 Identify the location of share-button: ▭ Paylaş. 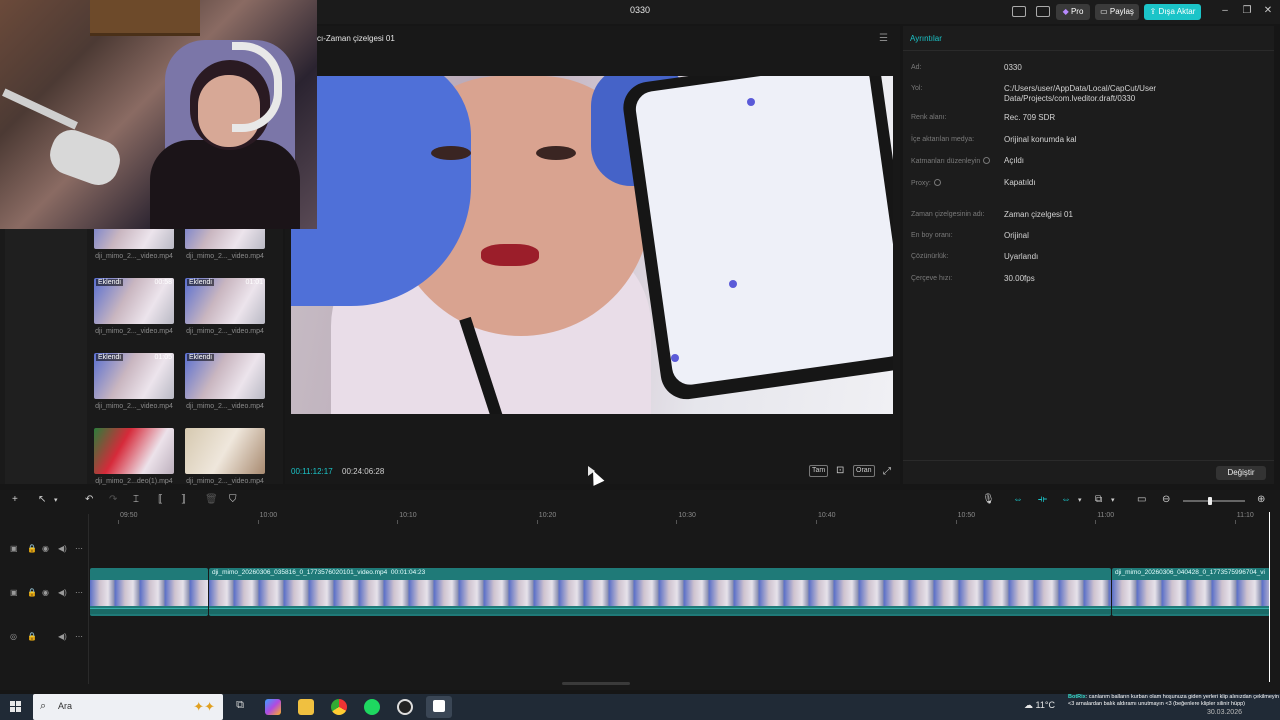
(1117, 12).